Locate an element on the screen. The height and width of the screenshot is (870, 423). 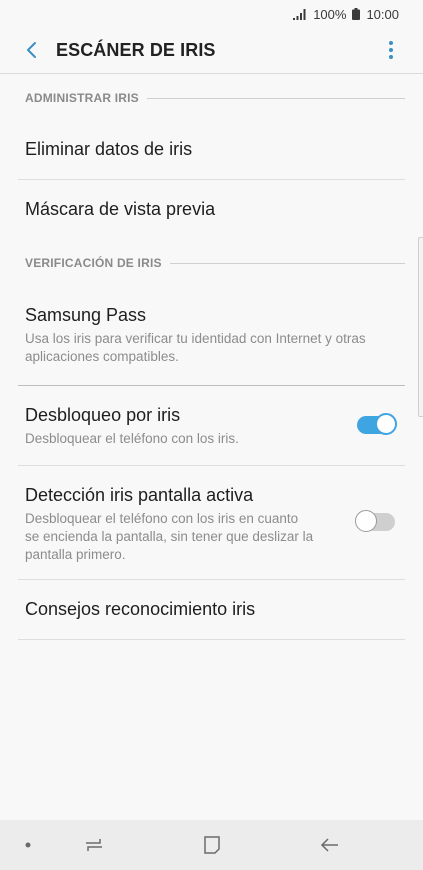
item-title: Eliminar datos de iris is located at coordinates (109, 149).